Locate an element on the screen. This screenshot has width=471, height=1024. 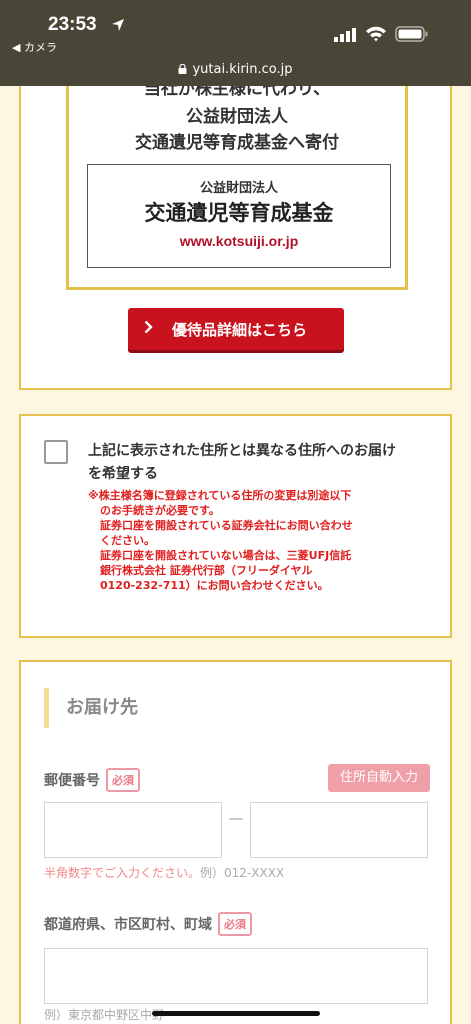
fund-name: 交通遺児等育成基金 is located at coordinates (239, 212).